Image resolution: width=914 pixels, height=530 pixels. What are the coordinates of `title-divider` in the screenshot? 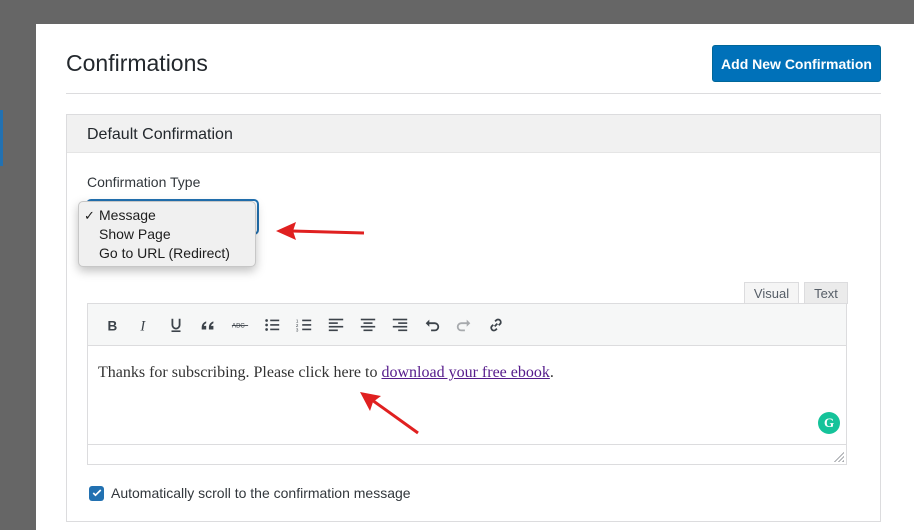 It's located at (473, 93).